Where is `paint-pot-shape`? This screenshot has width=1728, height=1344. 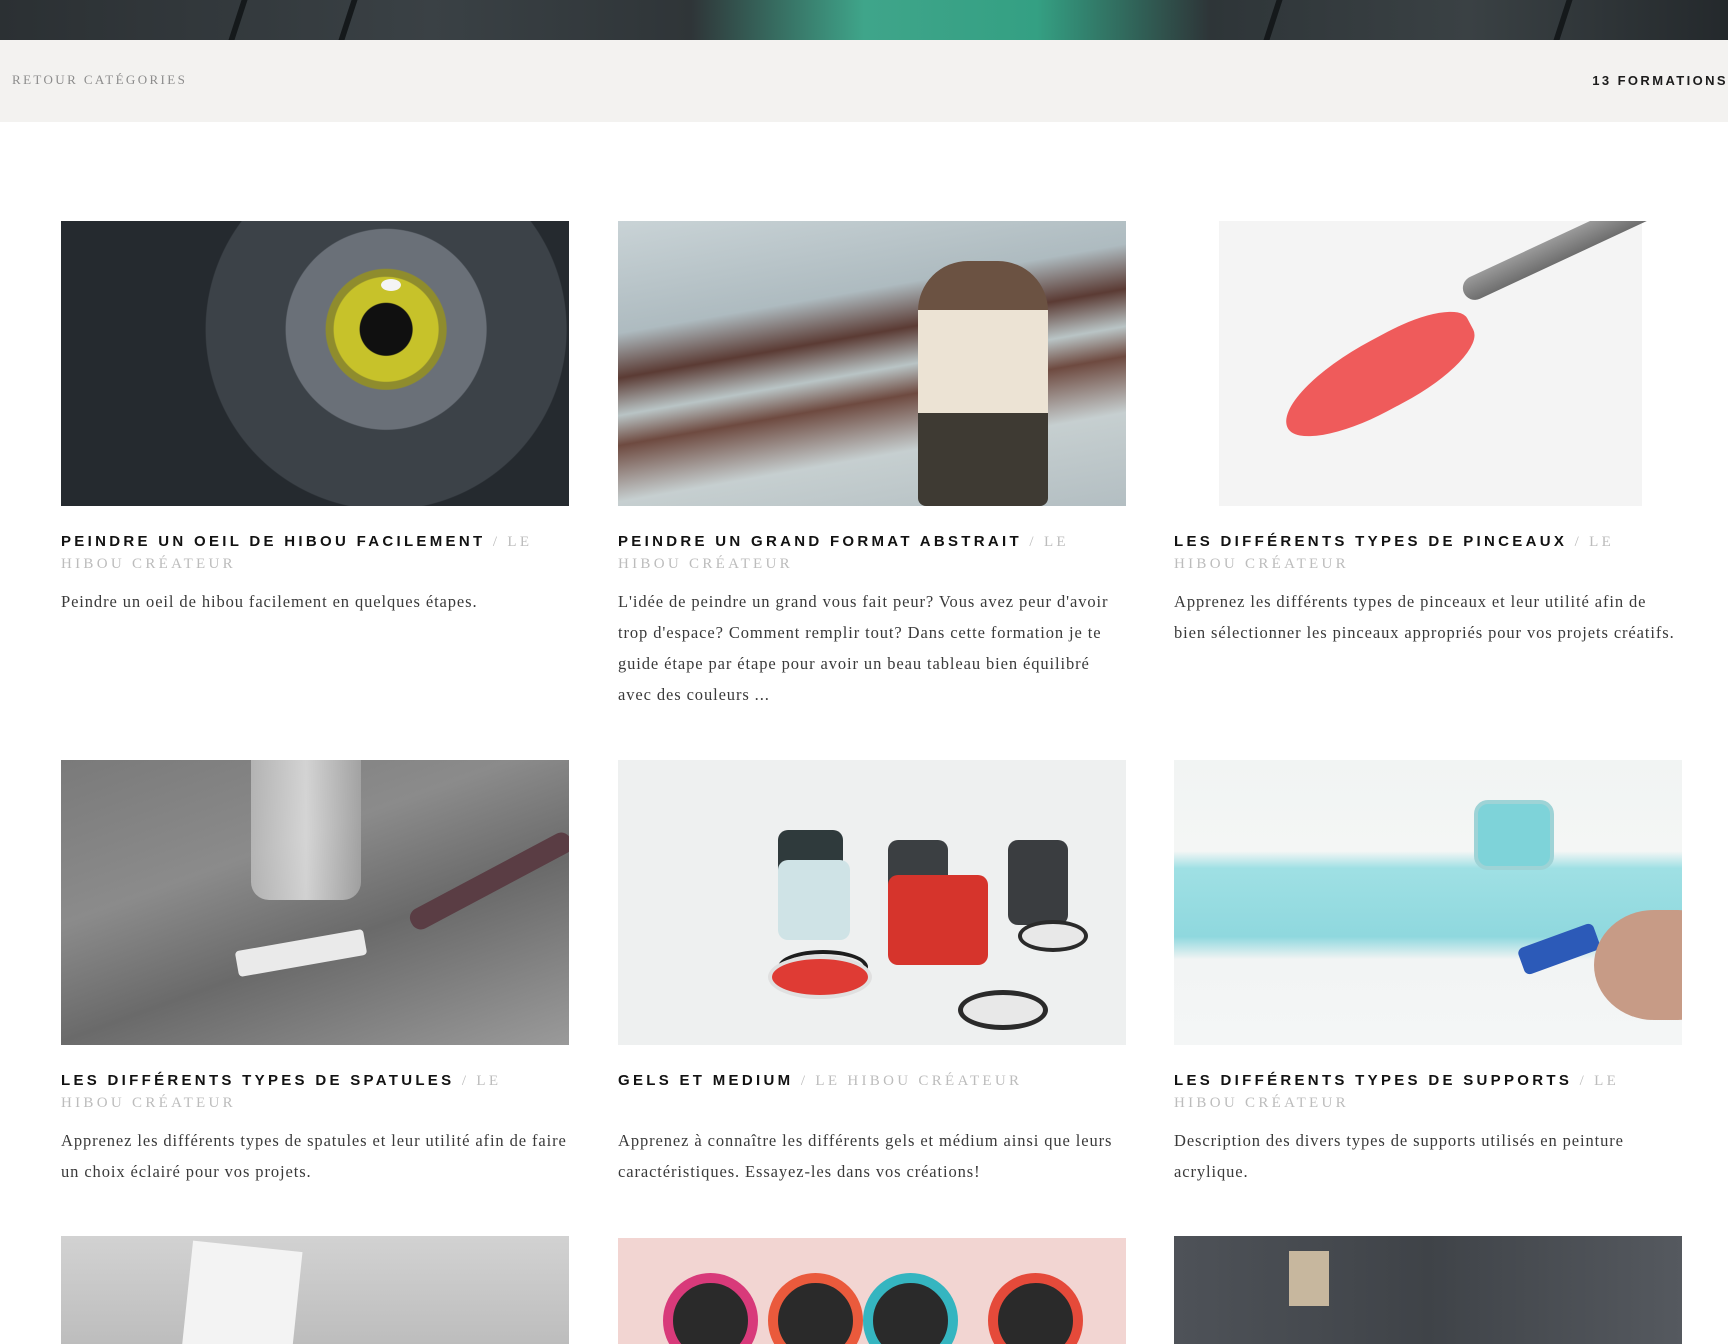
paint-pot-shape is located at coordinates (1514, 835).